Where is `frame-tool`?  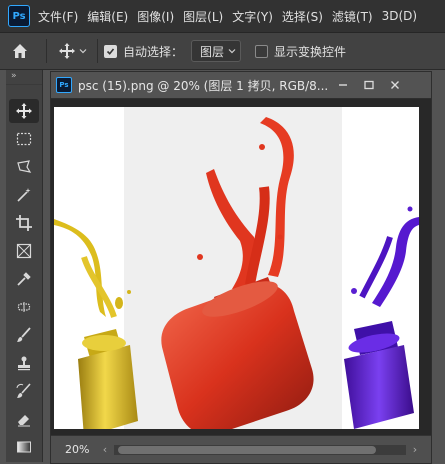
frame-tool is located at coordinates (24, 251).